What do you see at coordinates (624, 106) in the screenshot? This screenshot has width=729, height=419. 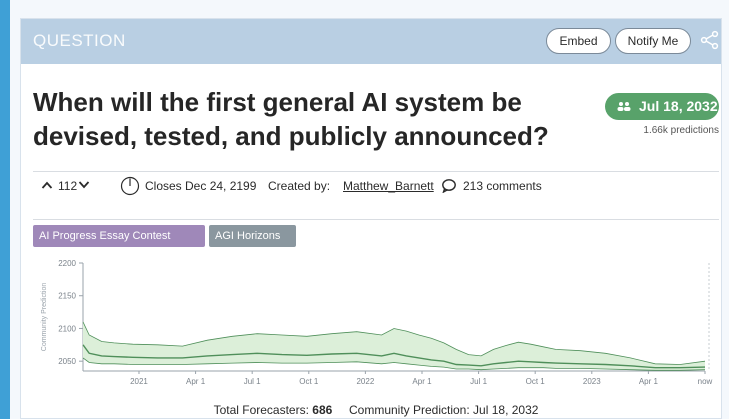 I see `users-icon` at bounding box center [624, 106].